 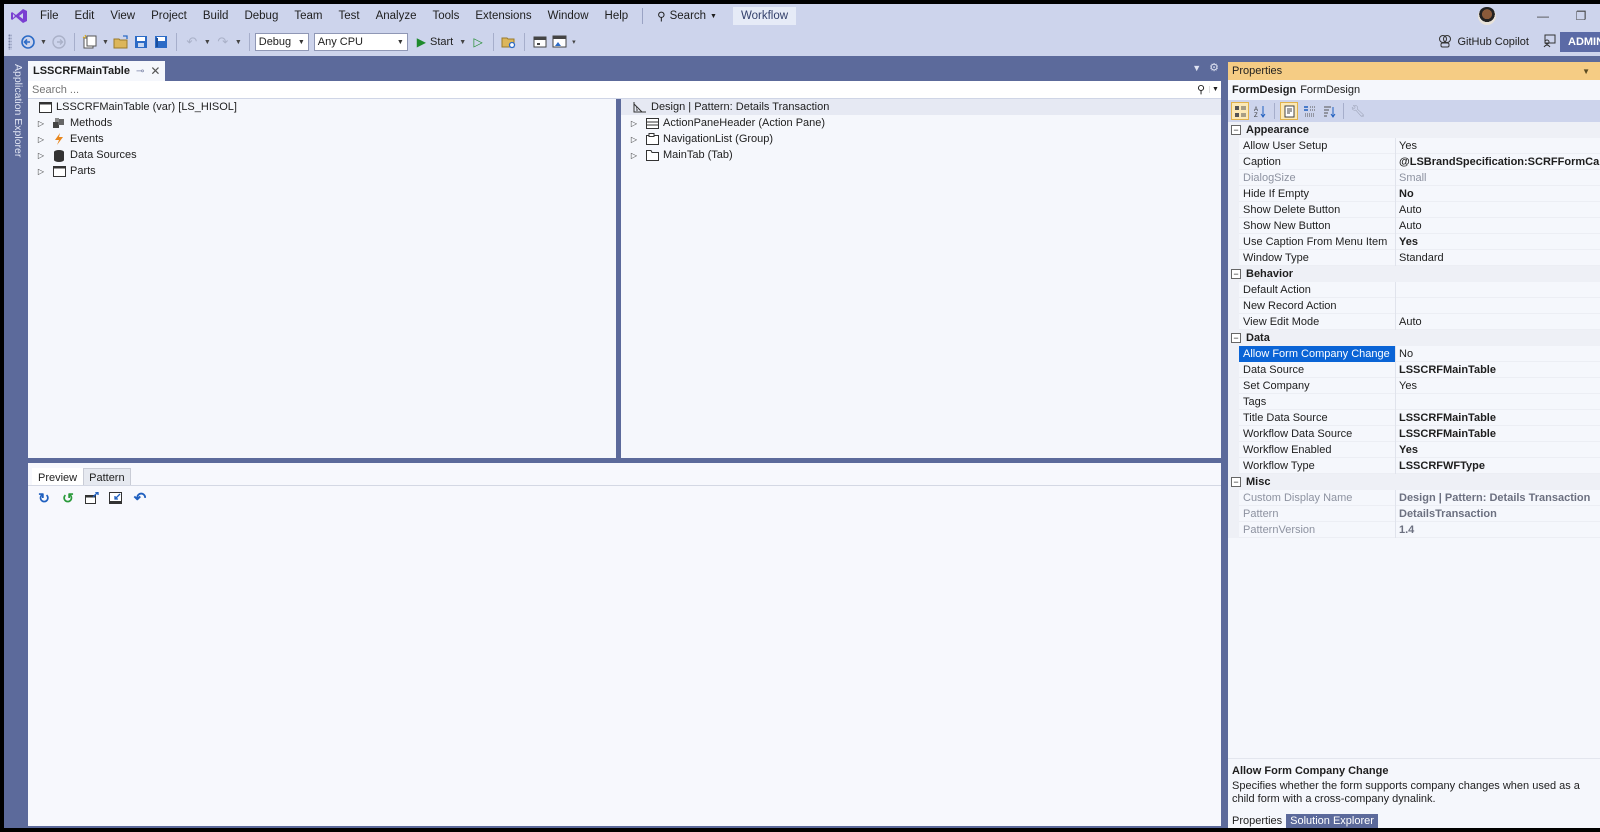 I want to click on document-tab: LSSCRFMainTable ⊸ ✕, so click(x=97, y=71).